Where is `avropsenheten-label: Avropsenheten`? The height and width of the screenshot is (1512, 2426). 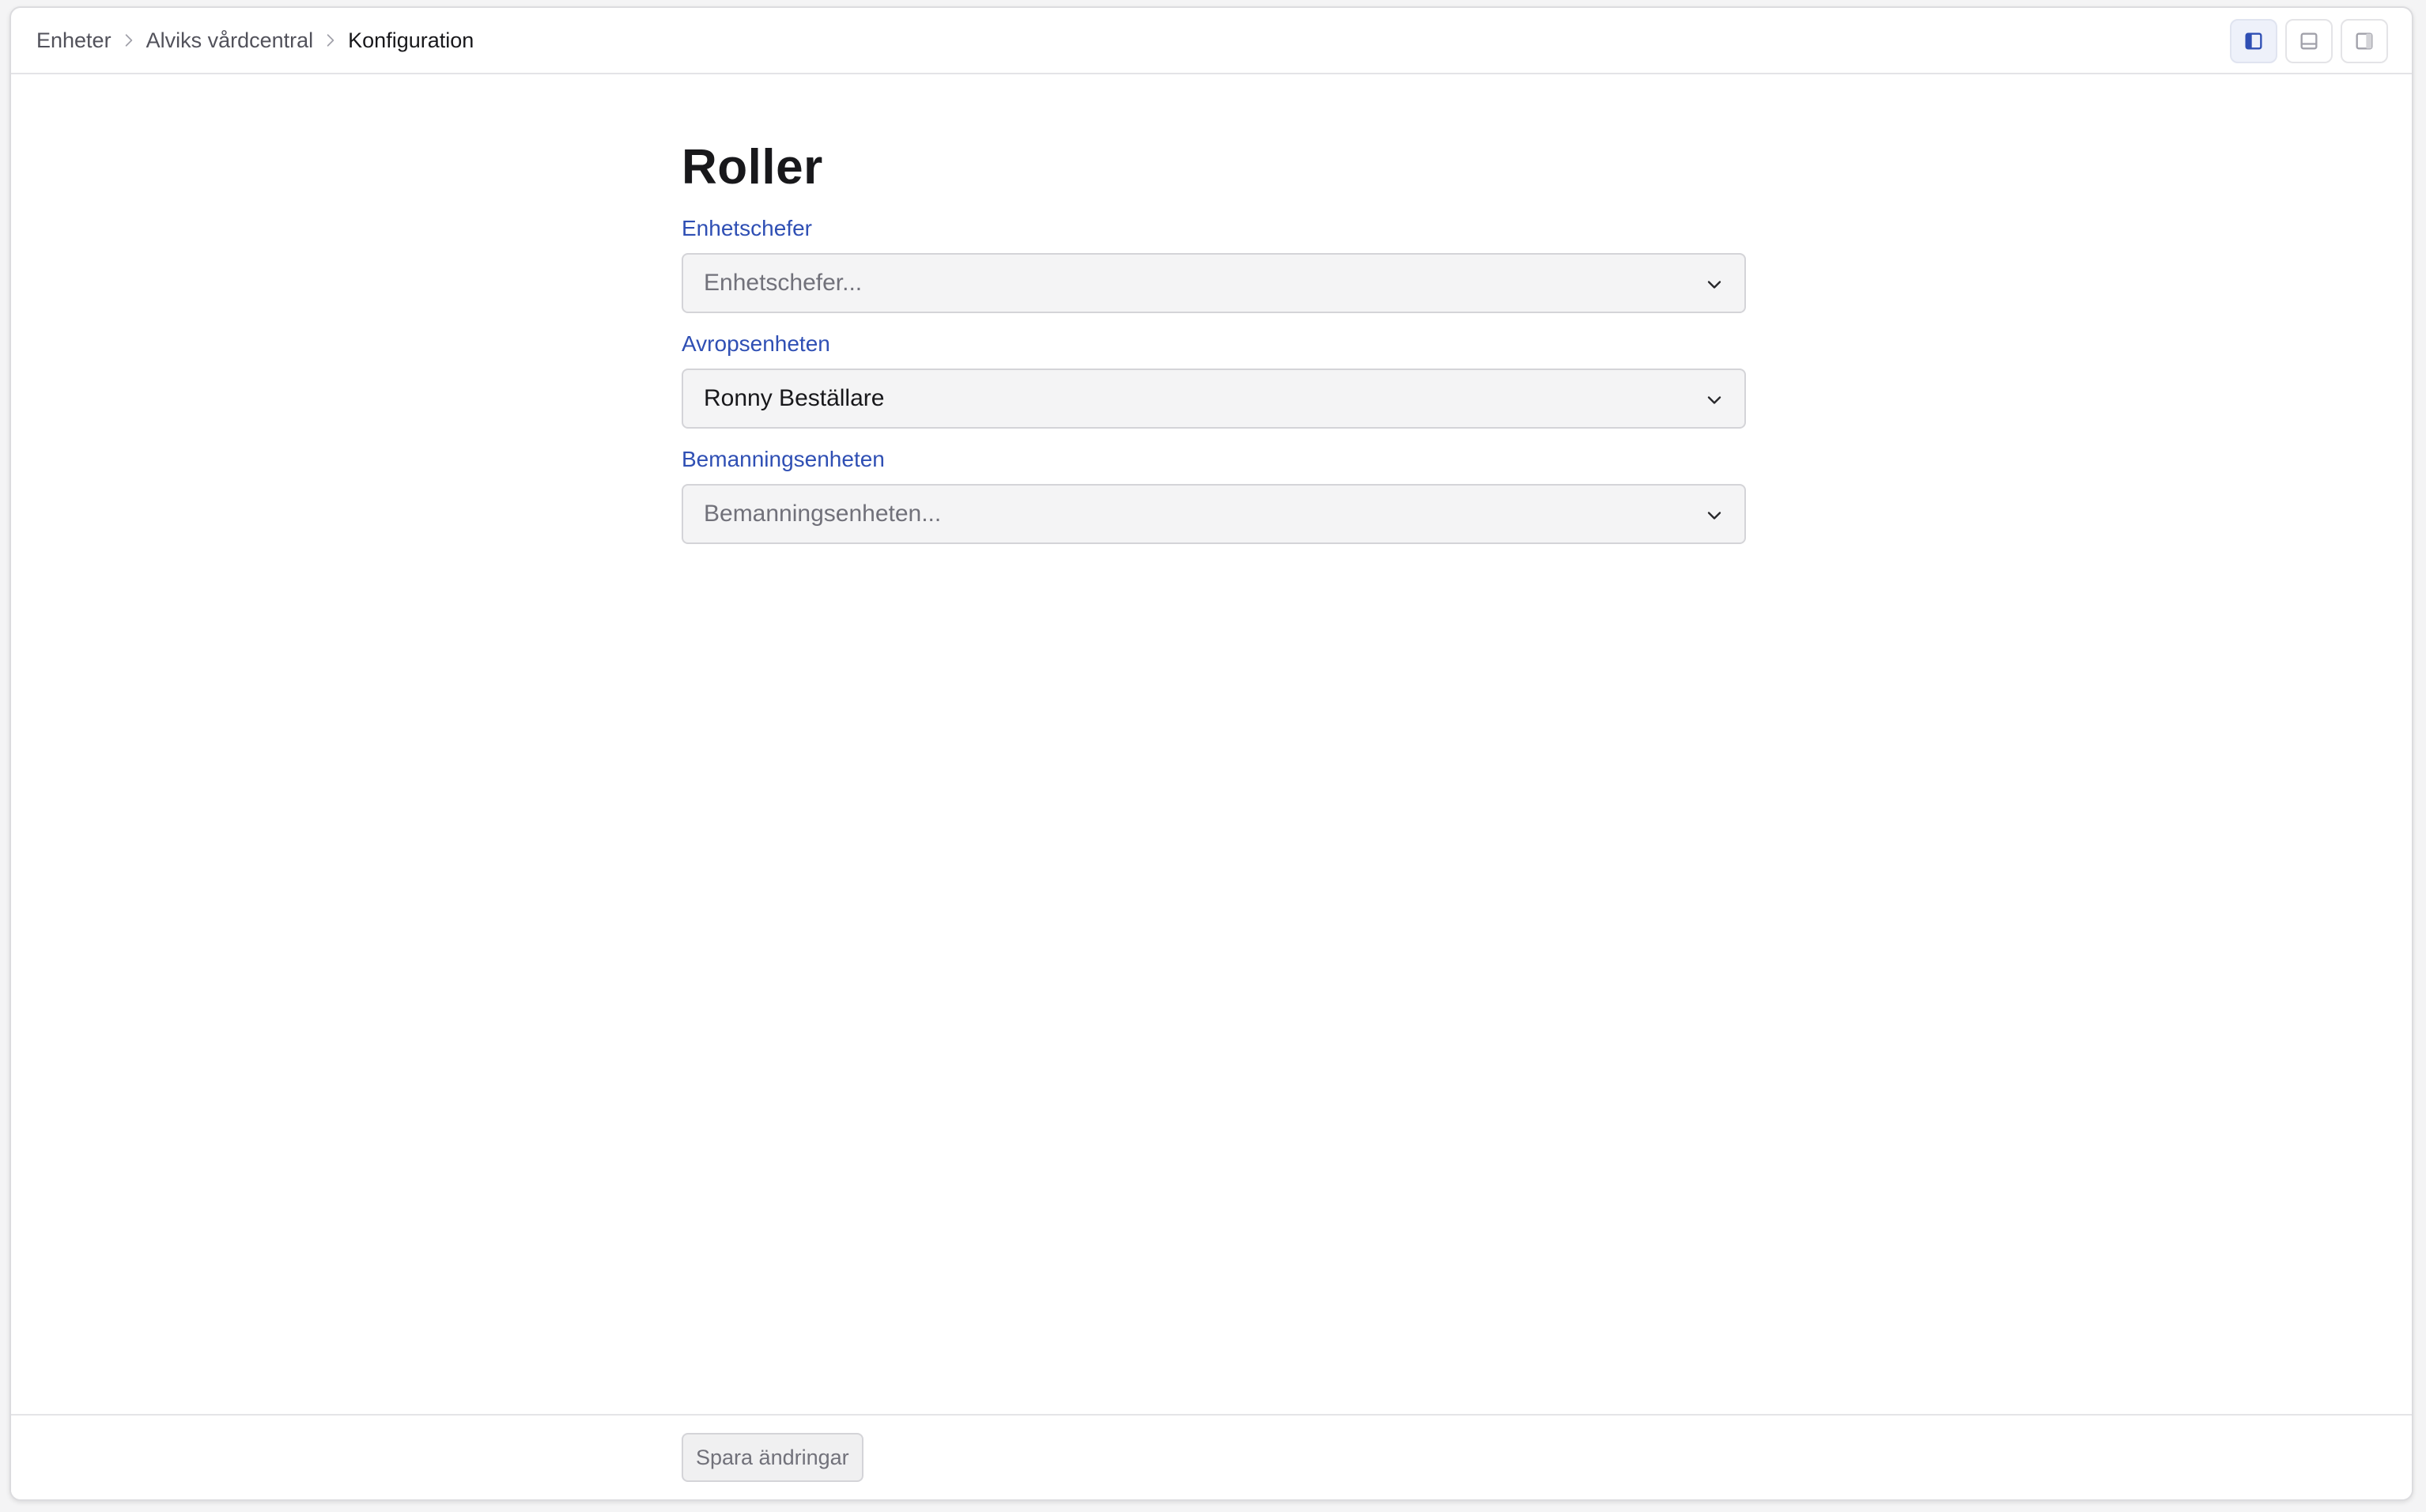
avropsenheten-label: Avropsenheten is located at coordinates (756, 343).